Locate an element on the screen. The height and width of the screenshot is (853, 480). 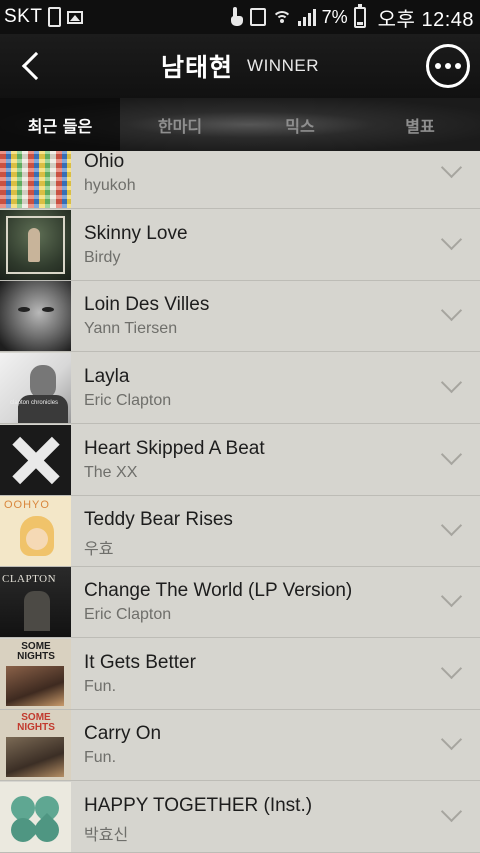
app-header: 남태현 WINNER is located at coordinates (240, 66).